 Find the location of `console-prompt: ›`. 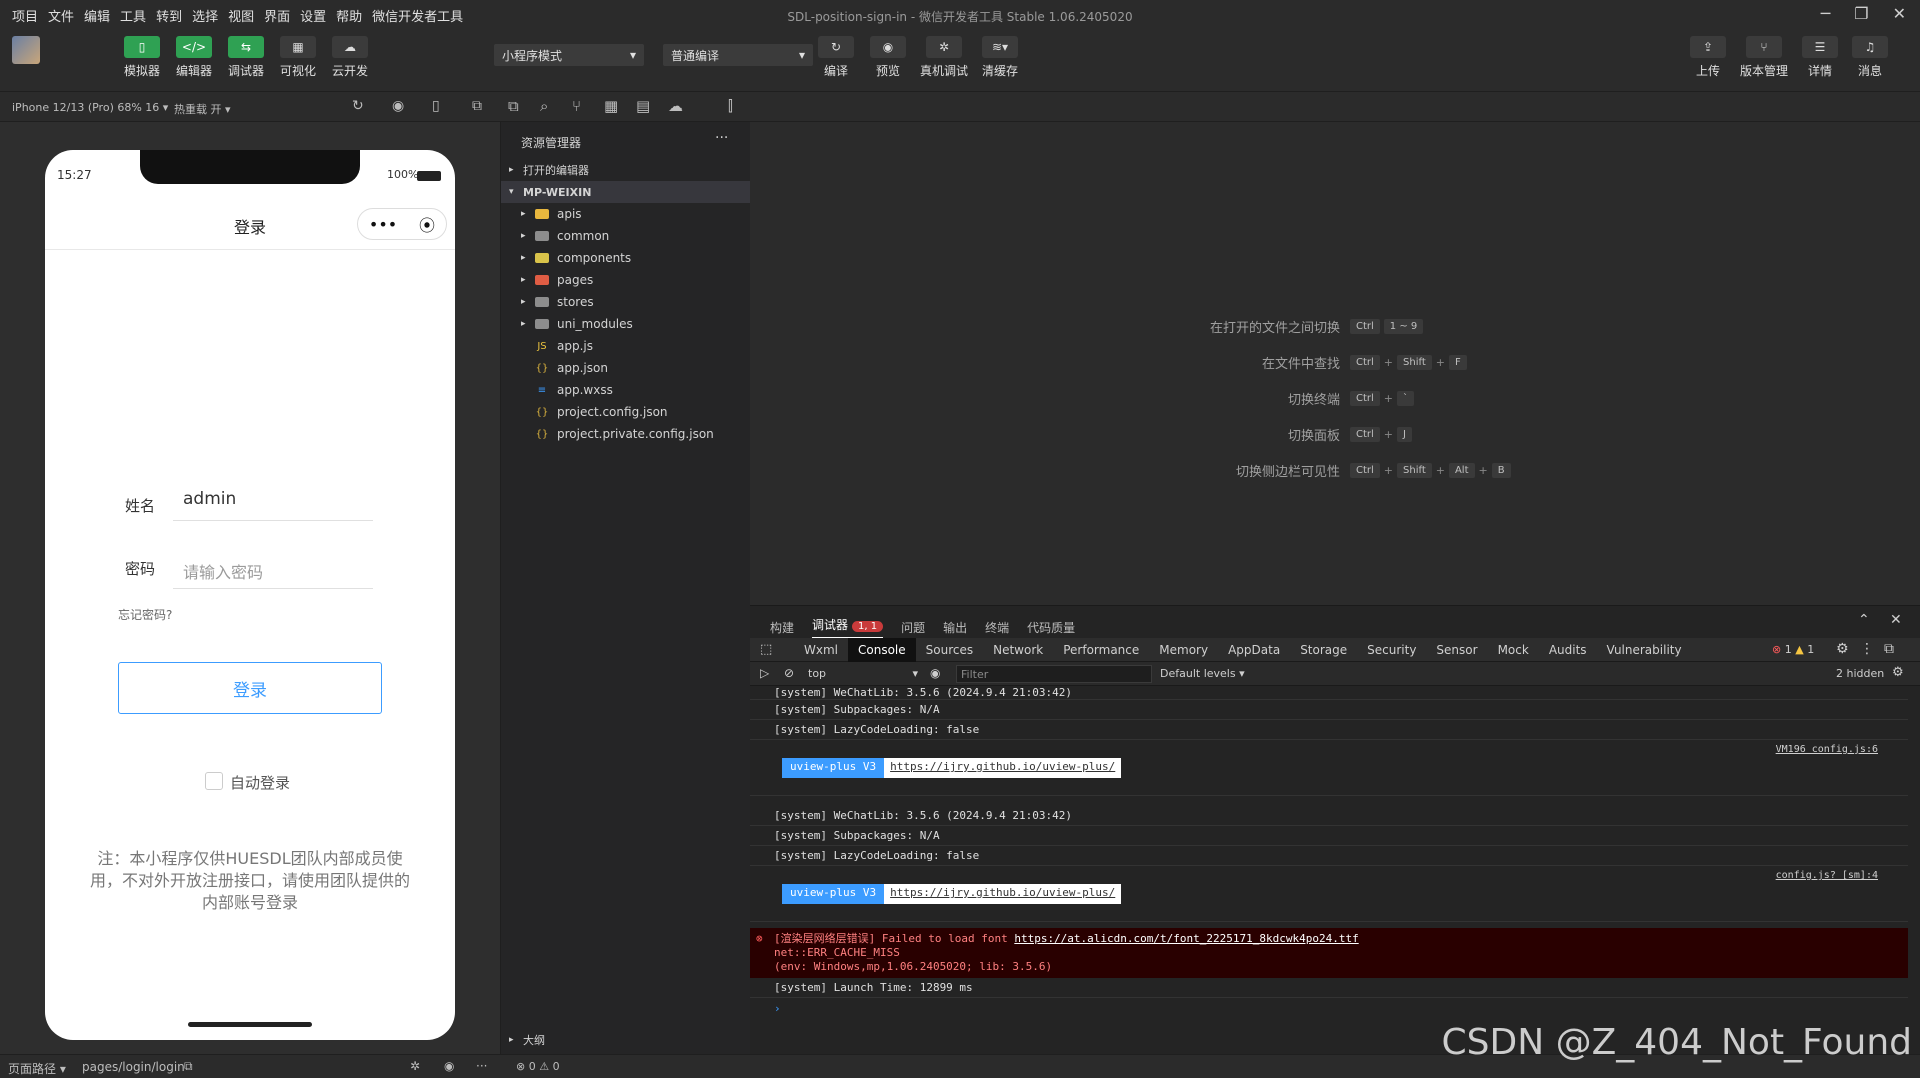

console-prompt: › is located at coordinates (1329, 1008).